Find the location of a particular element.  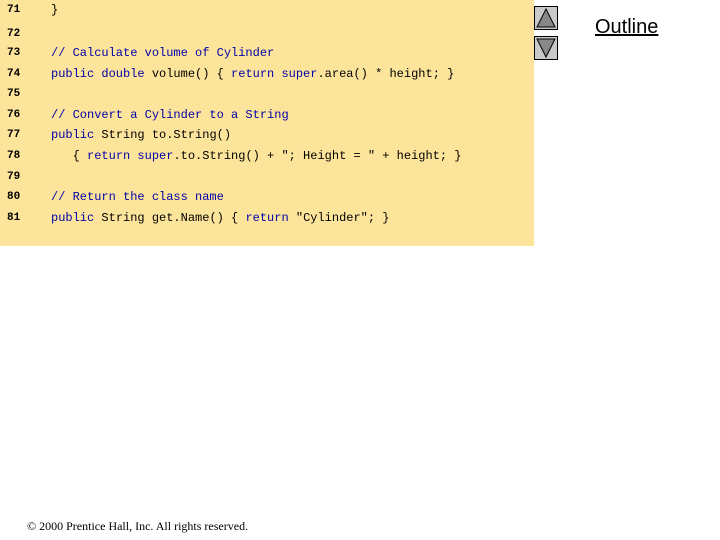

code-token: volume() { is located at coordinates (188, 74).